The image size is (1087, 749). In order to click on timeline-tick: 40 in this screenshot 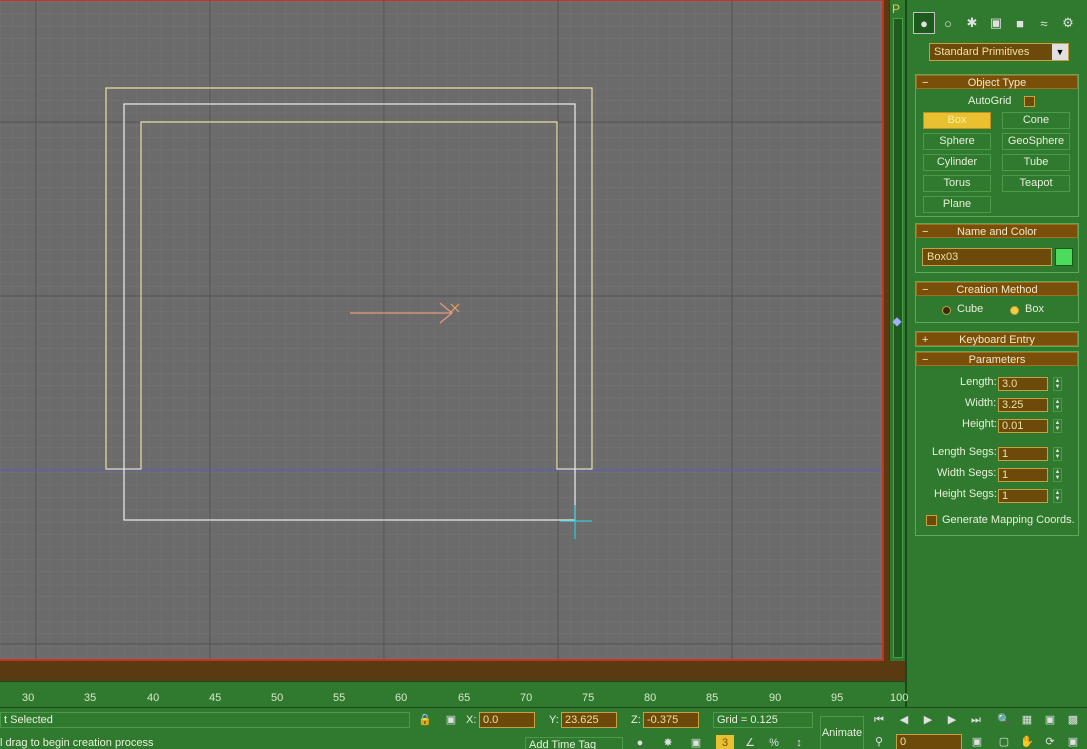, I will do `click(153, 698)`.